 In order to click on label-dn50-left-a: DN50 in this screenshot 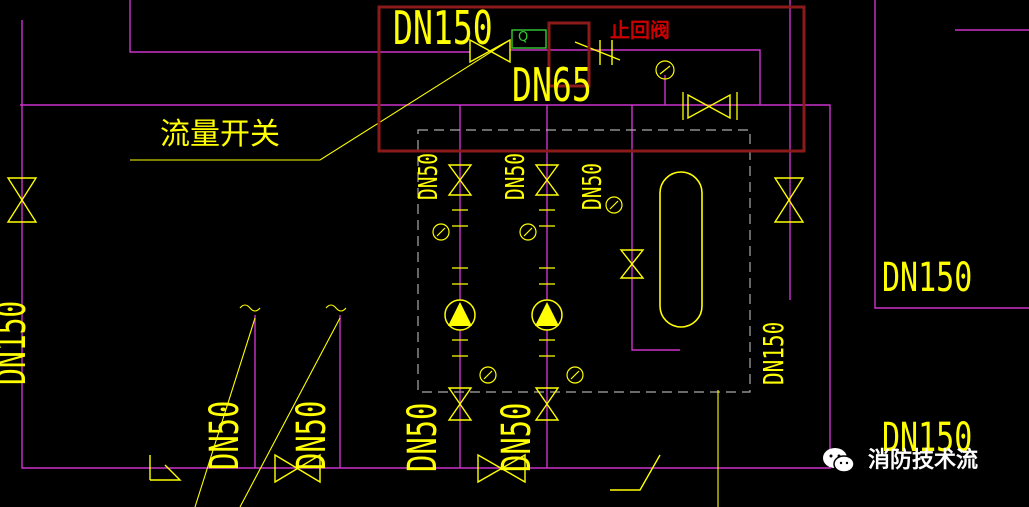, I will do `click(225, 435)`.